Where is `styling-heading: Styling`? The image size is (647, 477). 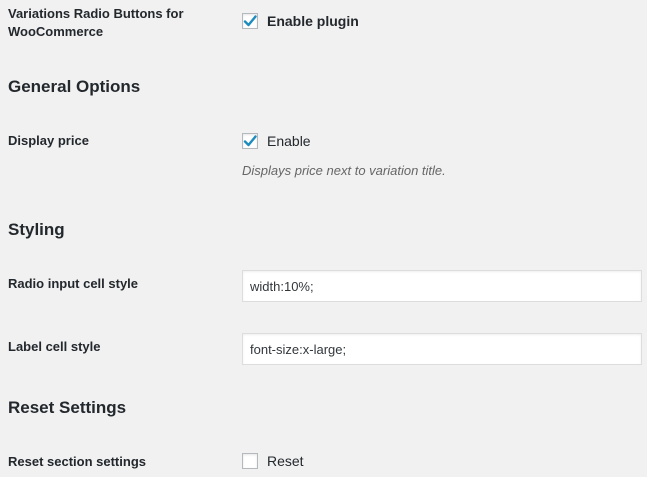 styling-heading: Styling is located at coordinates (36, 229).